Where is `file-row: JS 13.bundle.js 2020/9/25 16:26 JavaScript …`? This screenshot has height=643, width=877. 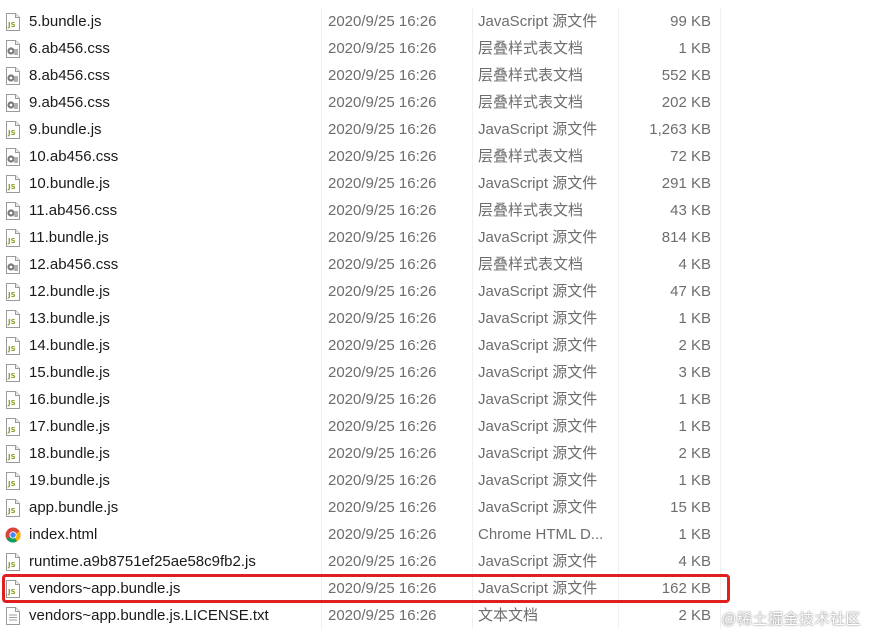 file-row: JS 13.bundle.js 2020/9/25 16:26 JavaScript … is located at coordinates (438, 318).